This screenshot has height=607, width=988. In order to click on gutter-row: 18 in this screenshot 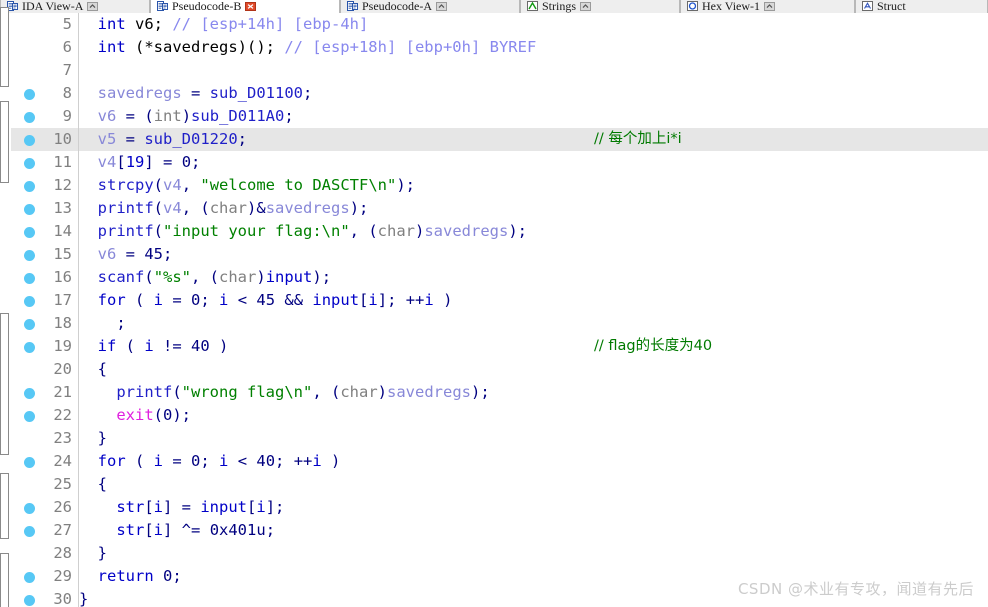, I will do `click(44, 323)`.